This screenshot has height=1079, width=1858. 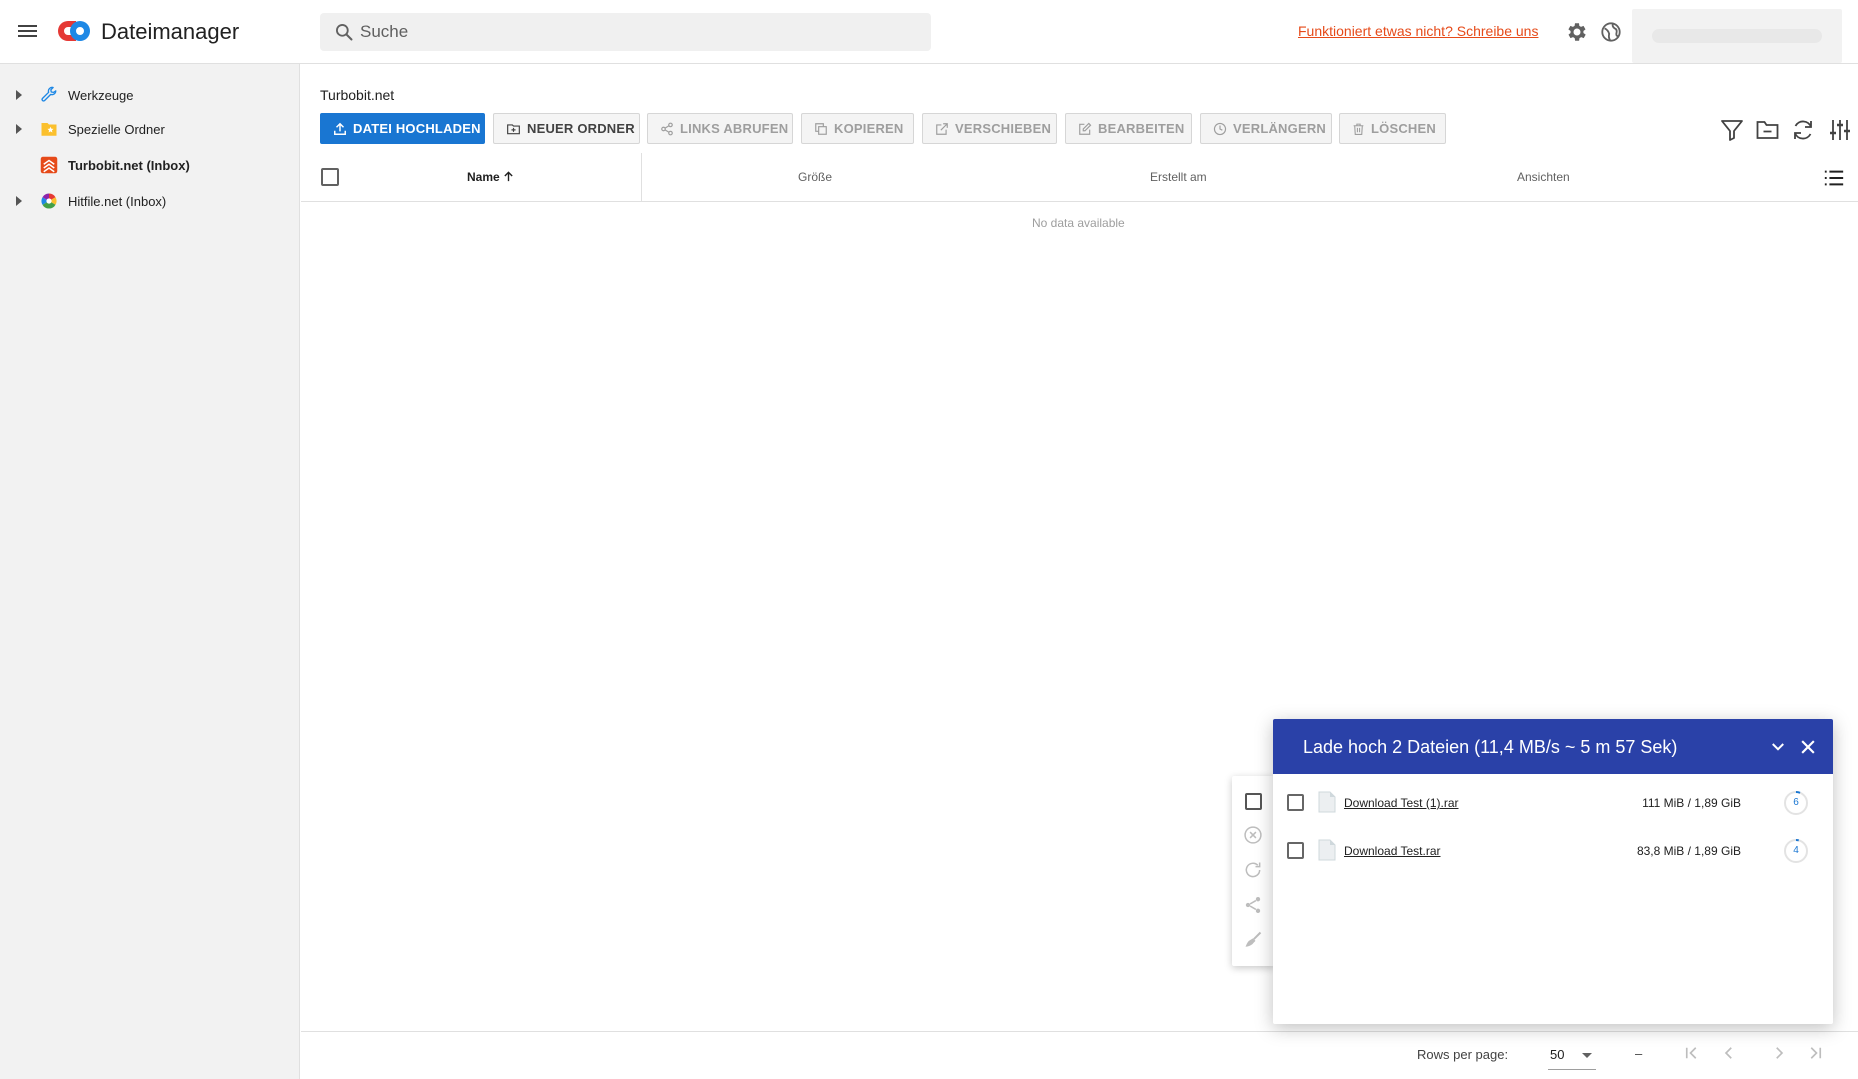 I want to click on trash-icon, so click(x=1358, y=129).